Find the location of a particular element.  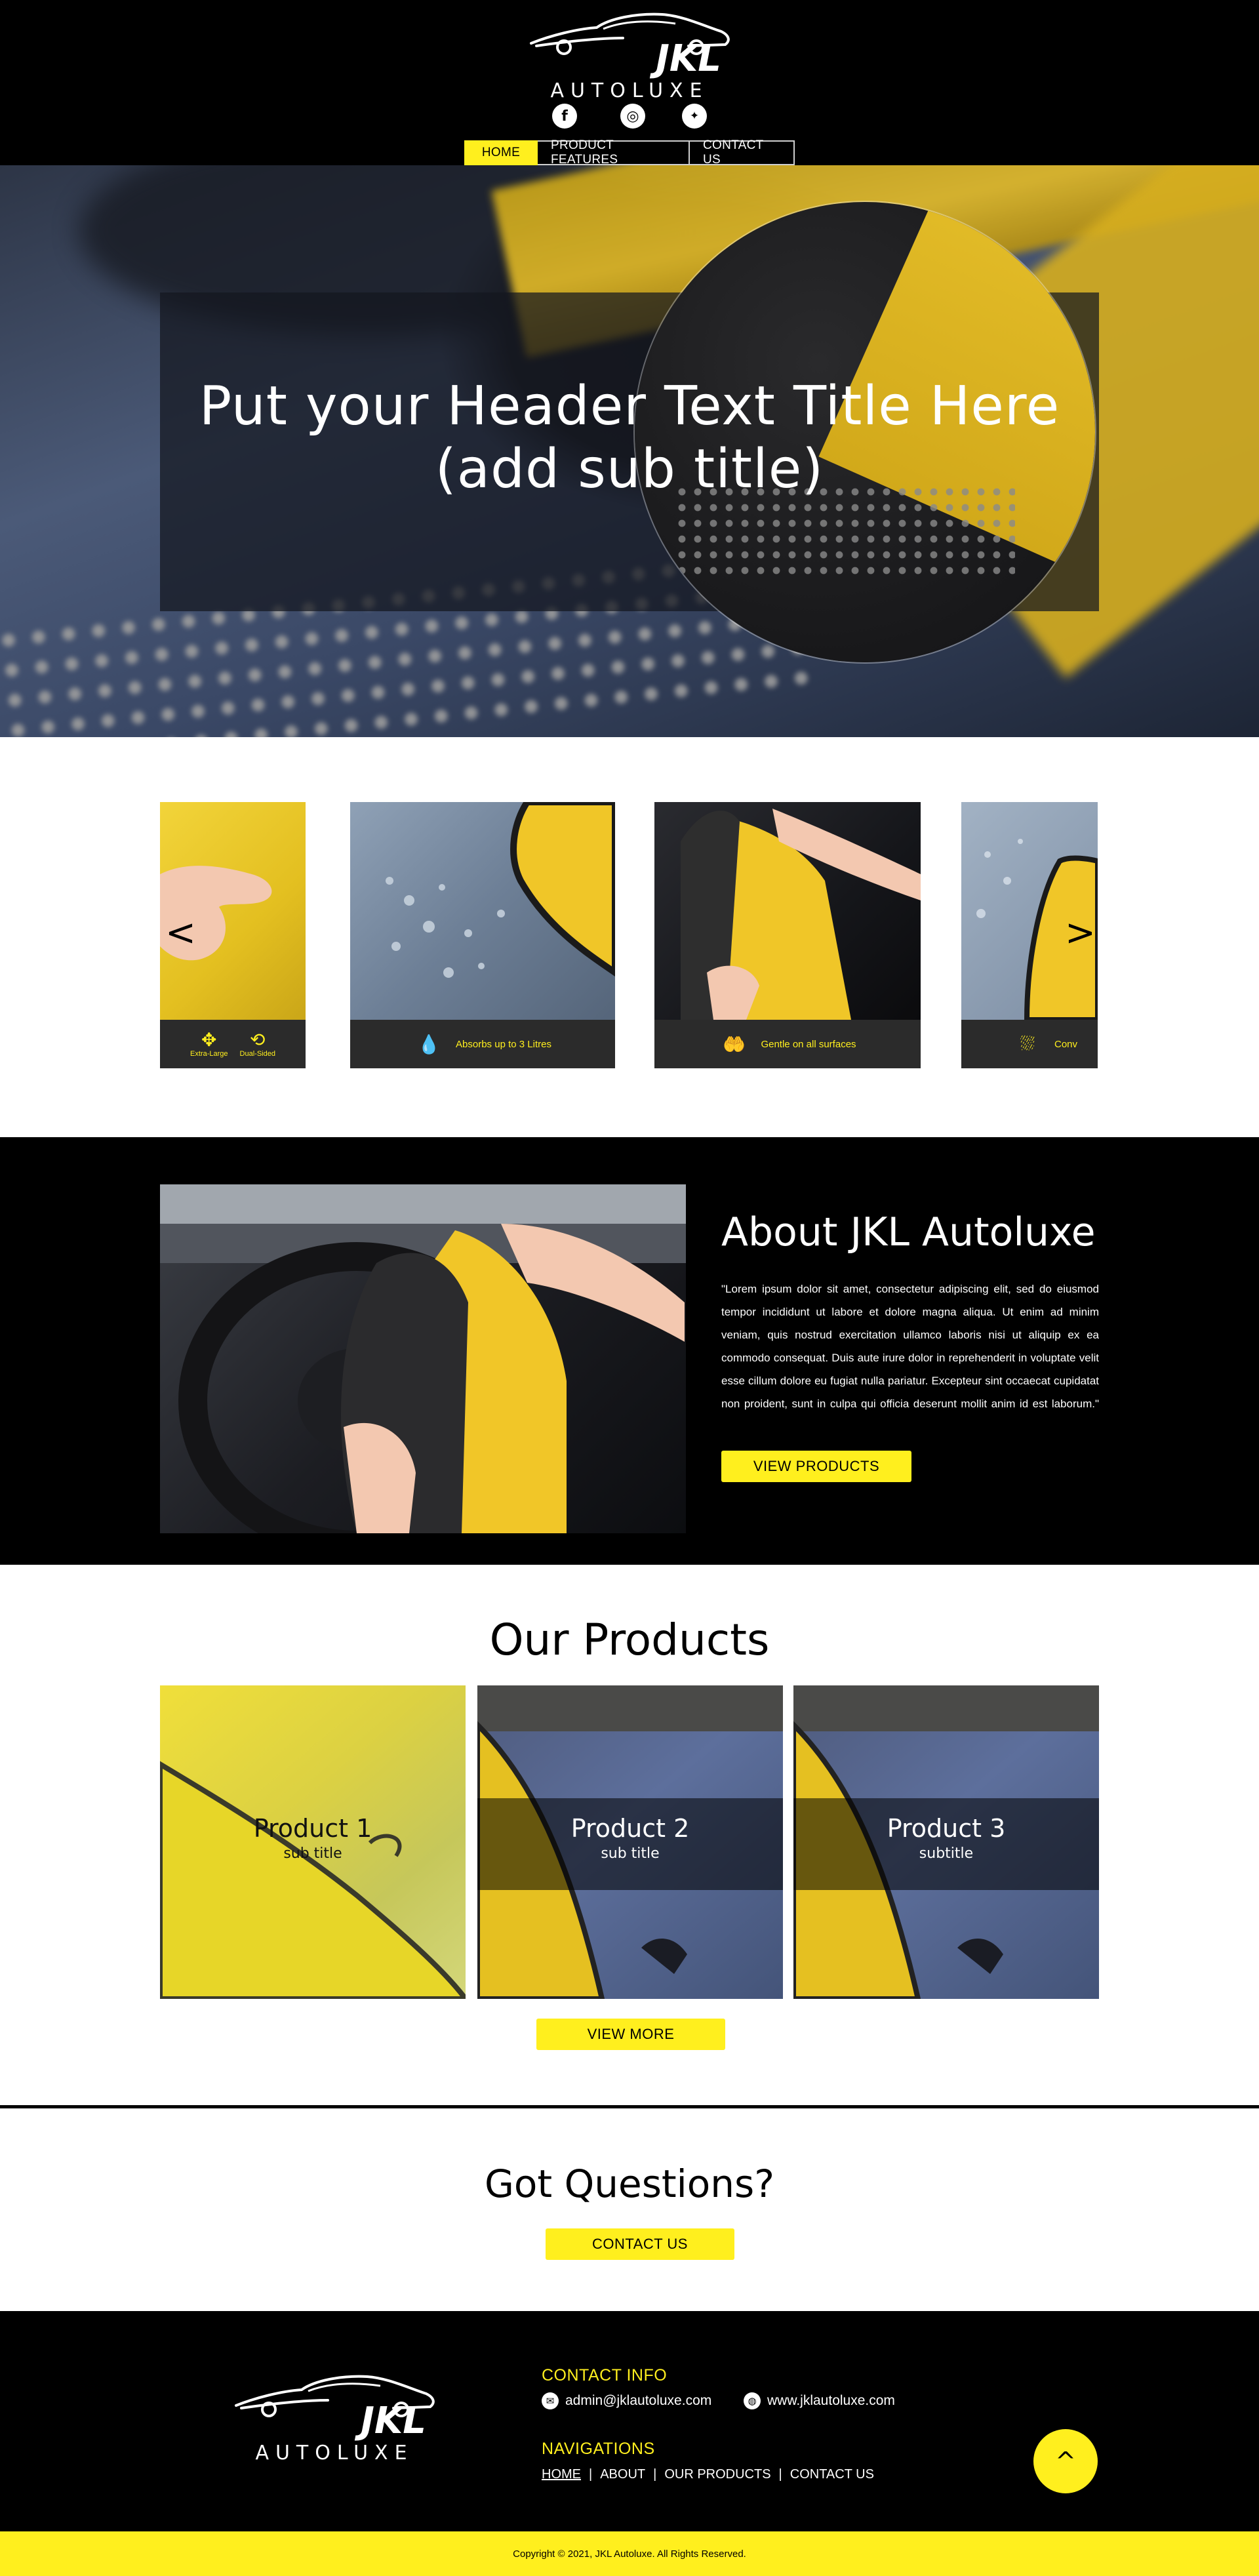

footer-nav-contact-us: CONTACT US is located at coordinates (832, 2474).